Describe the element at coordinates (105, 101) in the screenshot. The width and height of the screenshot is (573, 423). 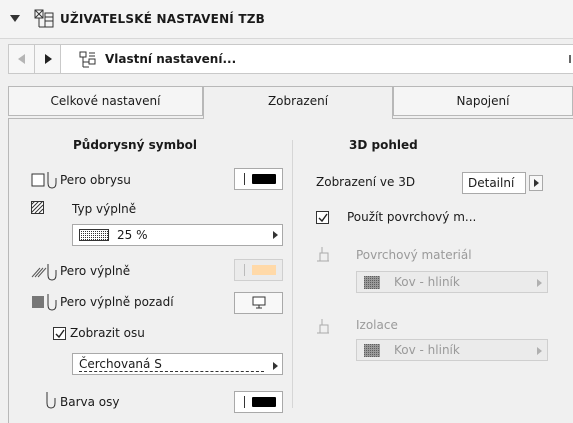
I see `tab-general-settings: Celkové nastavení` at that location.